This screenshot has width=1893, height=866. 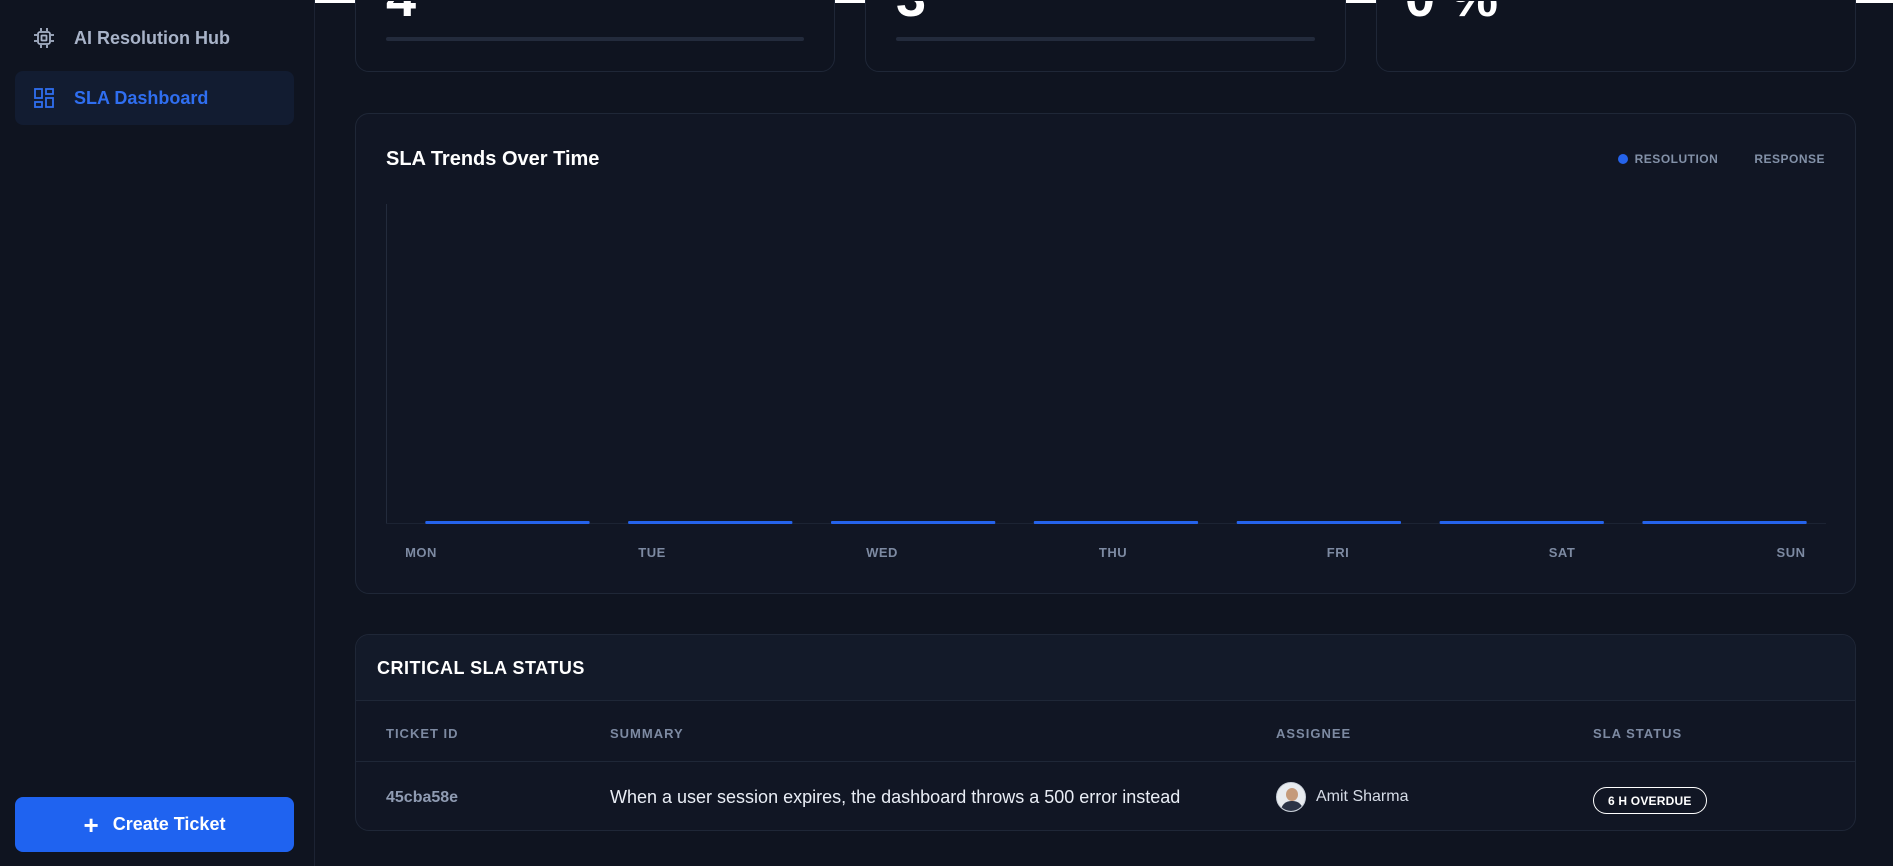 I want to click on kpi-card-3: 0 %, so click(x=1616, y=36).